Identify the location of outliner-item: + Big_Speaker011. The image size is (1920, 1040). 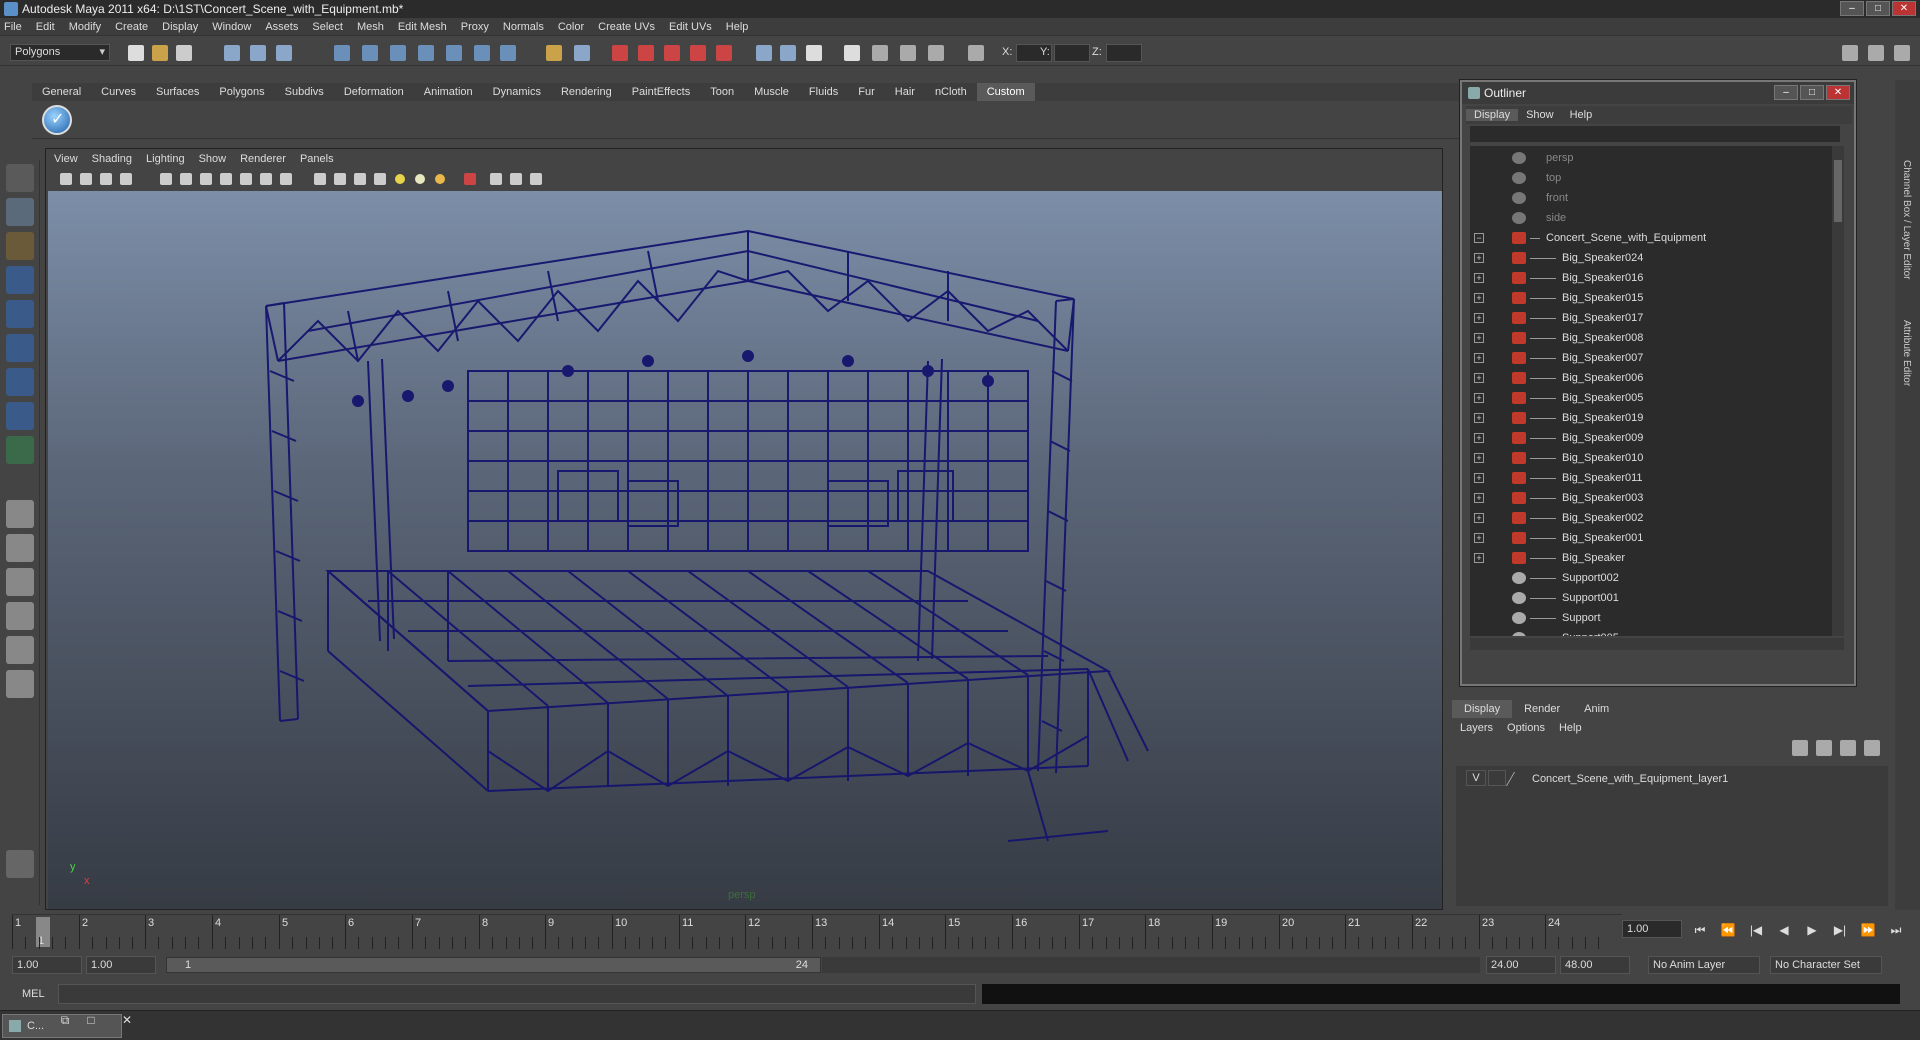
(1651, 478).